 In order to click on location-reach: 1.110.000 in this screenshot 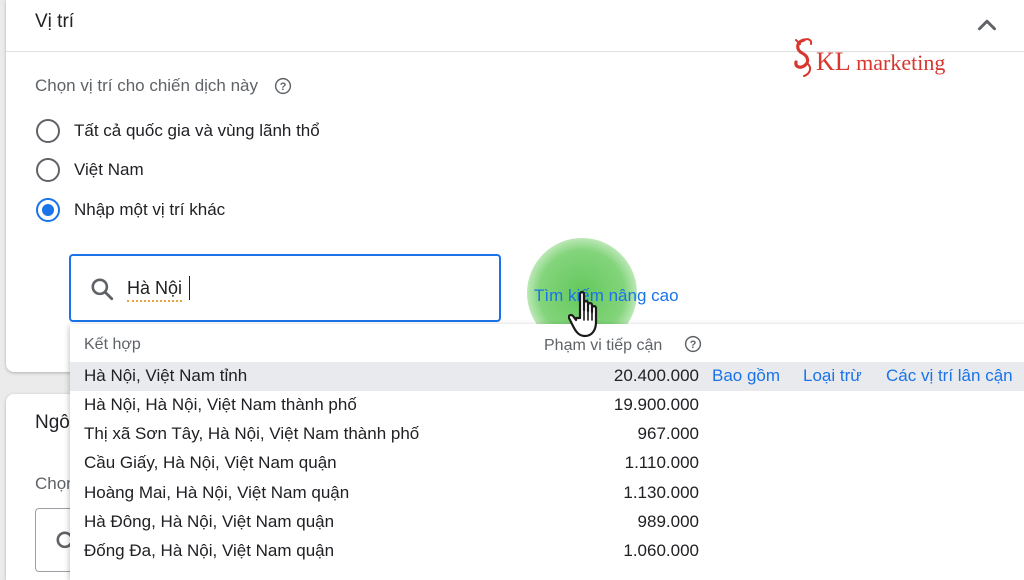, I will do `click(661, 462)`.